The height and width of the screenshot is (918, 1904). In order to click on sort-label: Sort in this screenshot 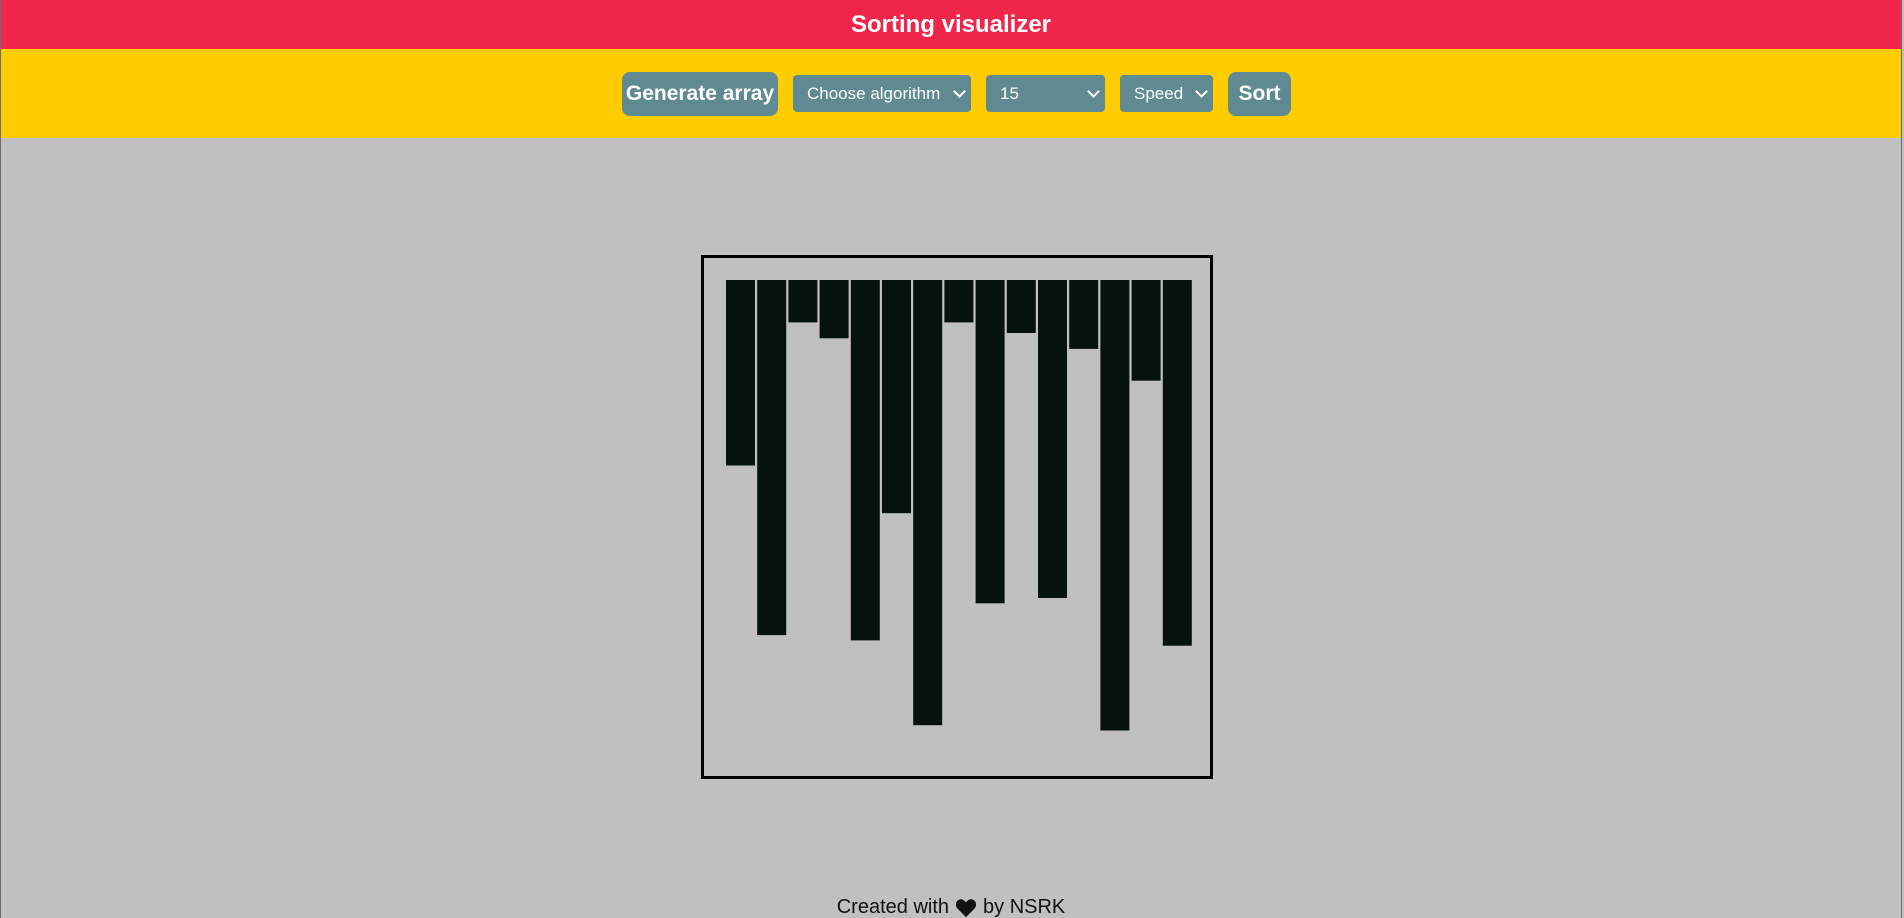, I will do `click(1259, 93)`.